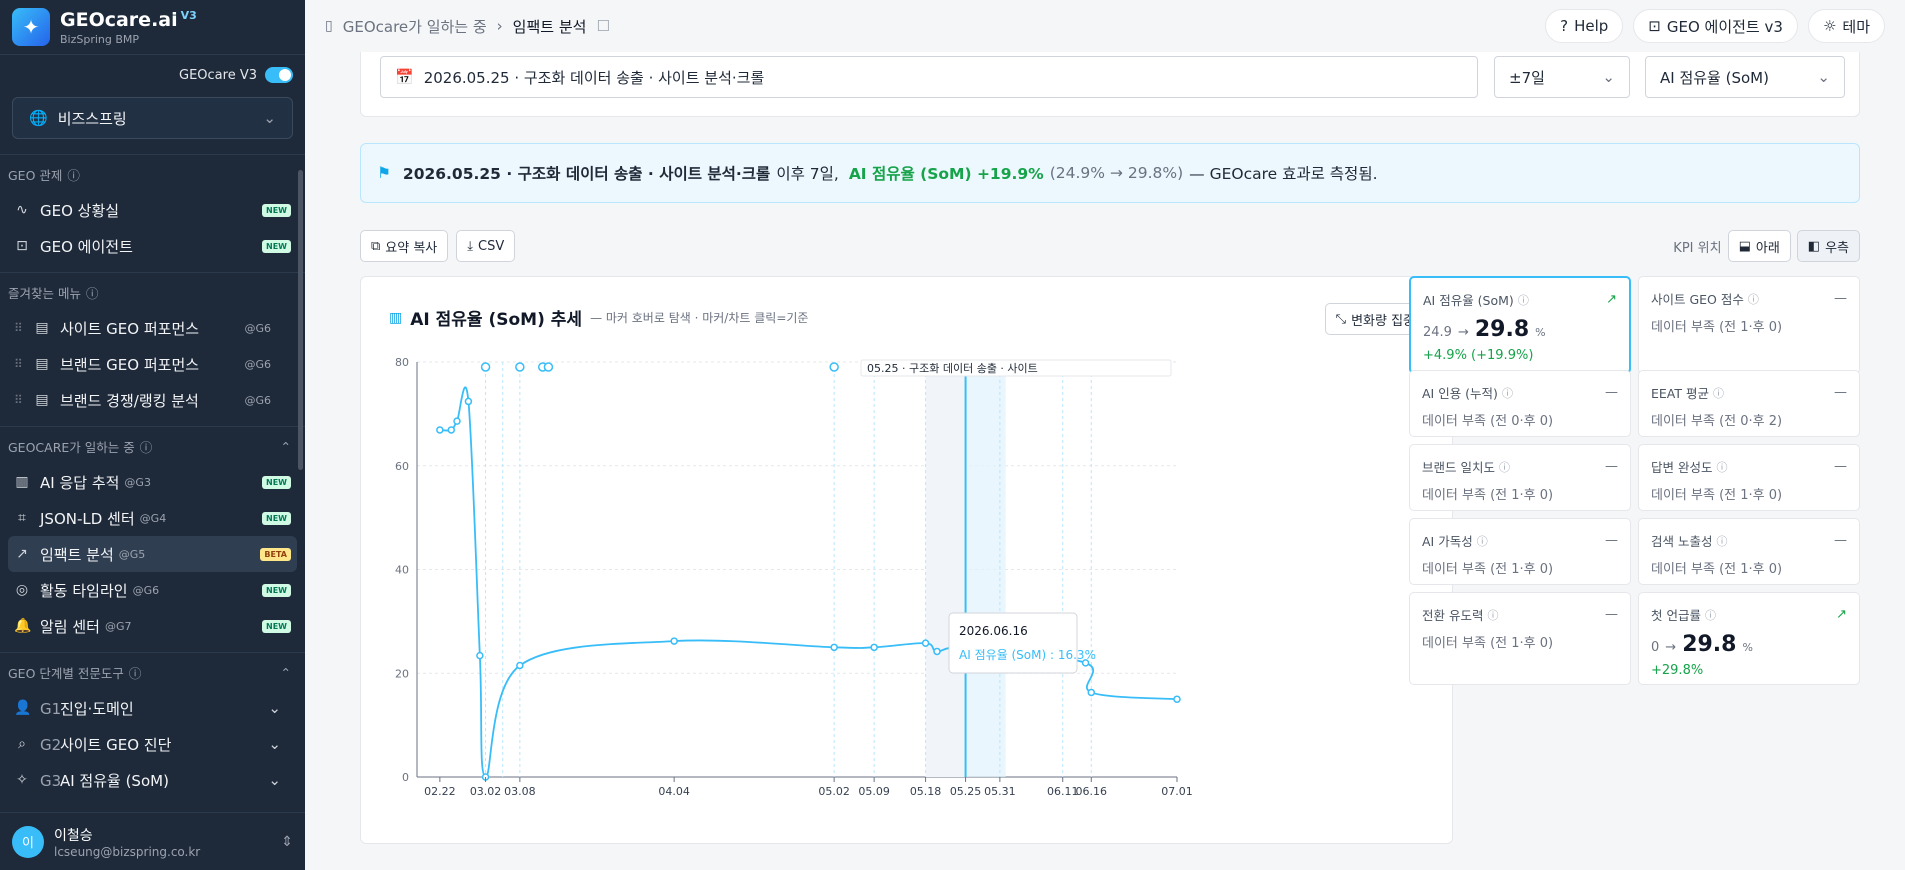 Image resolution: width=1905 pixels, height=870 pixels. What do you see at coordinates (152, 708) in the screenshot?
I see `nav-group-g1: 👤 G1 진입·도메인 ⌄` at bounding box center [152, 708].